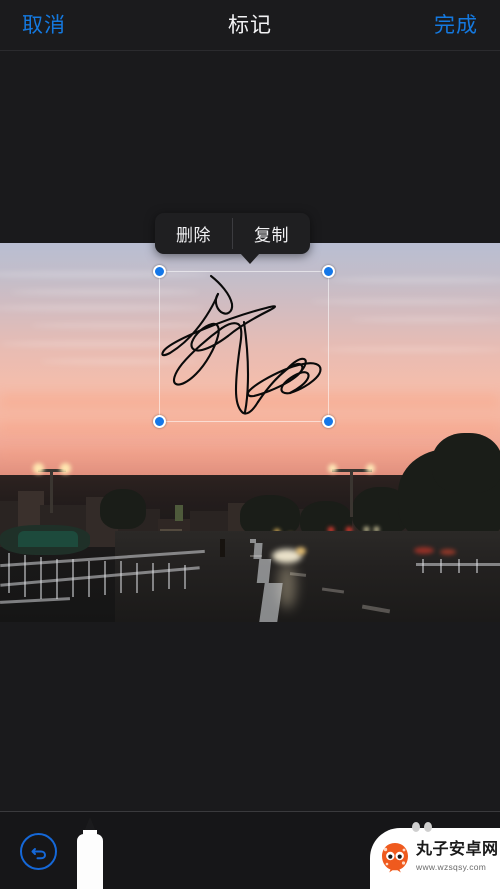 Image resolution: width=500 pixels, height=889 pixels. What do you see at coordinates (159, 421) in the screenshot?
I see `resize-handle-bottom-left` at bounding box center [159, 421].